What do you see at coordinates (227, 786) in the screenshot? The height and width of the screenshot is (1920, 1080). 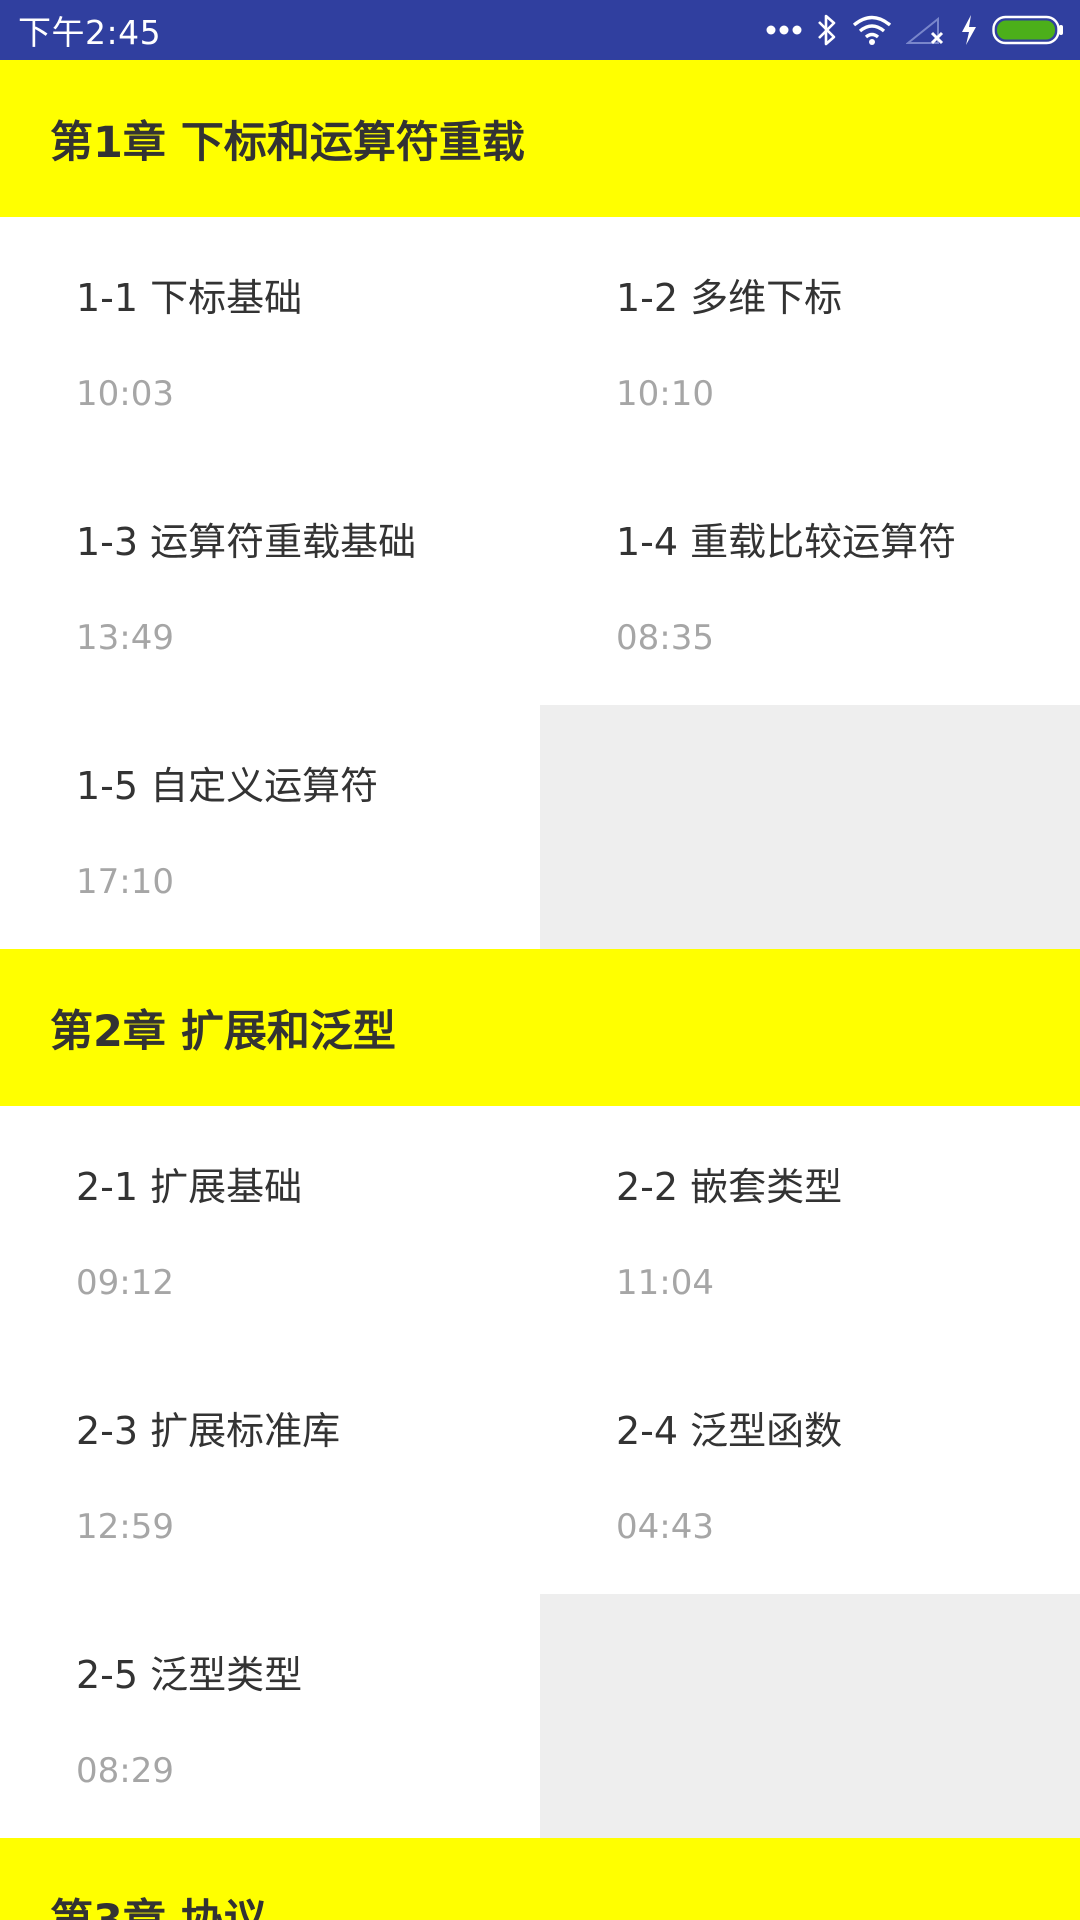 I see `lesson-title: 1-5 自定义运算符` at bounding box center [227, 786].